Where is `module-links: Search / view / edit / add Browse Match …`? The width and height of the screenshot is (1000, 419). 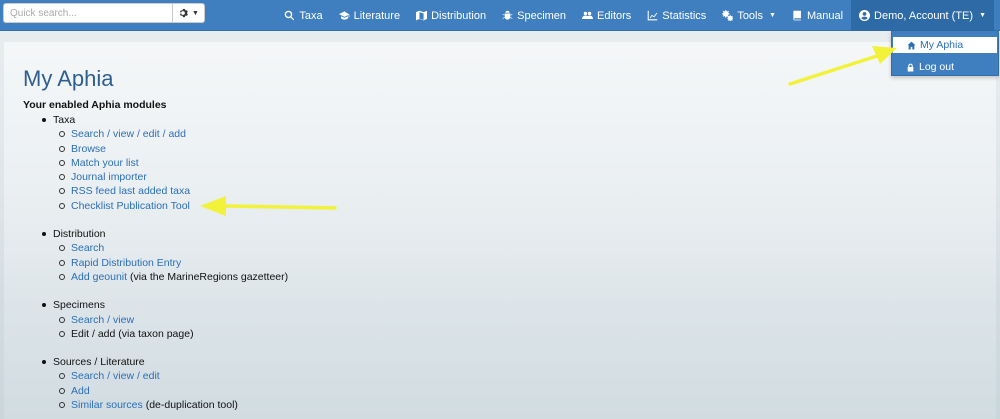
module-links: Search / view / edit / add Browse Match … is located at coordinates (173, 170).